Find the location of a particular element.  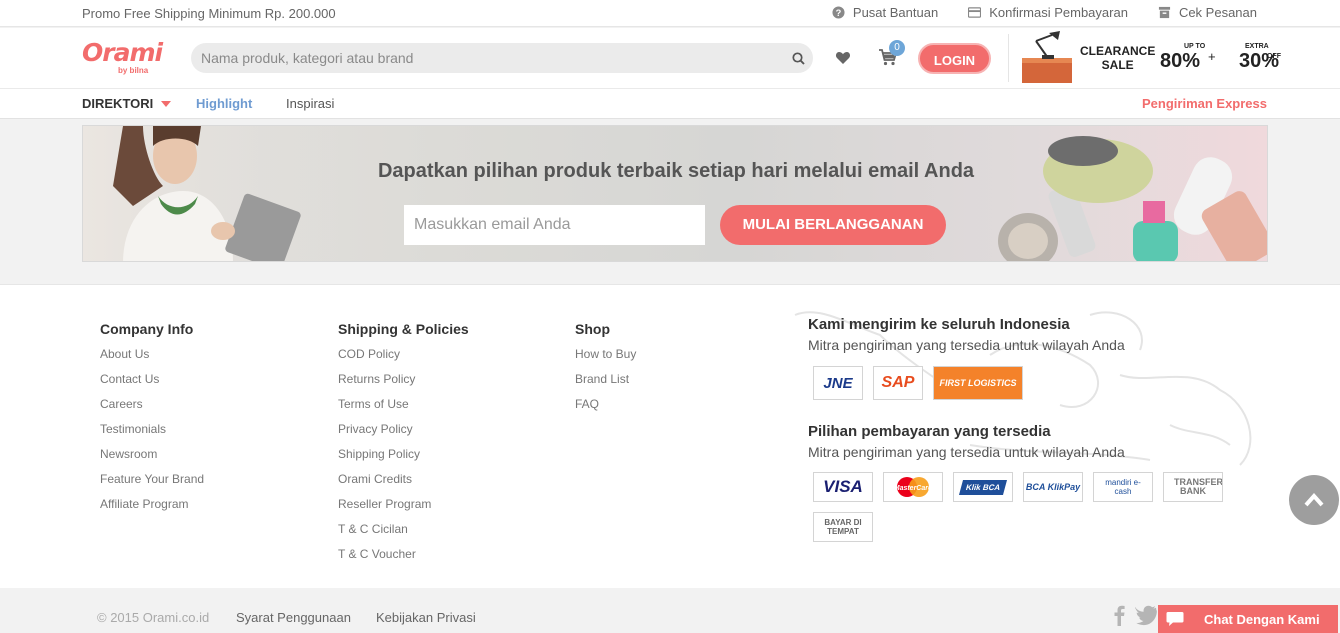

copyright-text: © 2015 Orami.co.id is located at coordinates (153, 617).